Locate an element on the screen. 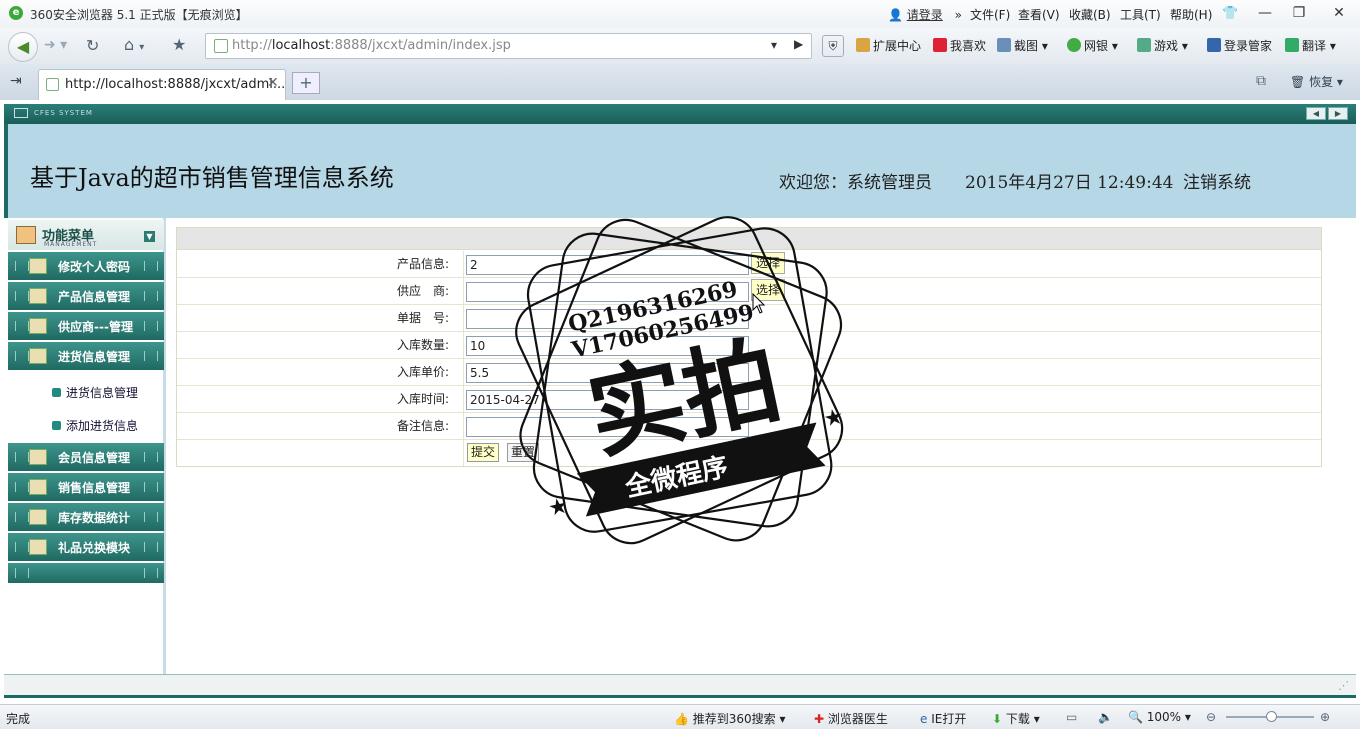 This screenshot has height=729, width=1360. zoom-out-icon: ⊖ is located at coordinates (1211, 717).